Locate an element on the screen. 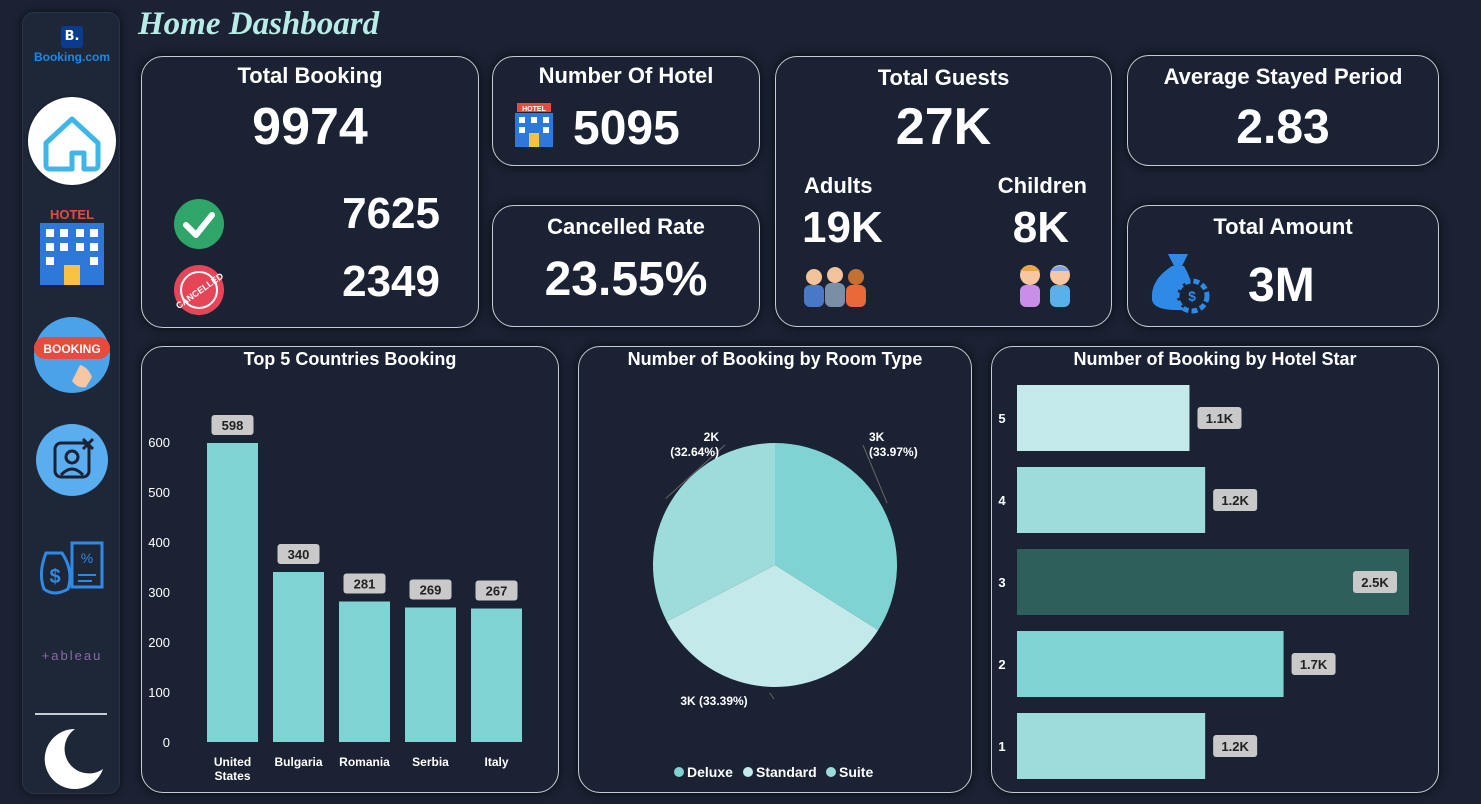 The width and height of the screenshot is (1481, 804). y-tick-label: 2 is located at coordinates (1001, 664).